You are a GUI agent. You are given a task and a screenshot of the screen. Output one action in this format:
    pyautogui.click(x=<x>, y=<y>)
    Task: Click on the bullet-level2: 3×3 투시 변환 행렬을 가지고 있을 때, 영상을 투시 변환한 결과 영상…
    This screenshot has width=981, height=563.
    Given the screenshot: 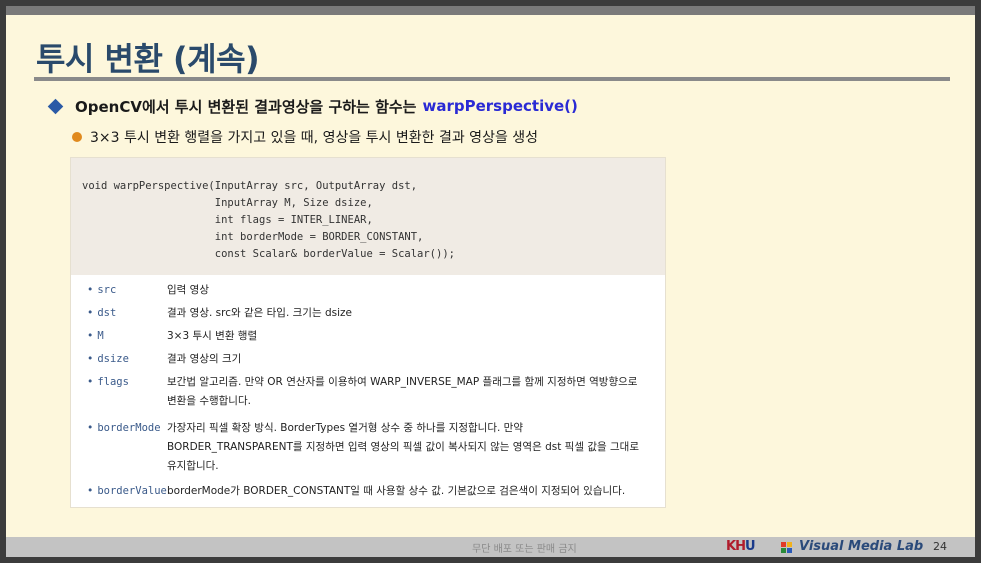 What is the action you would take?
    pyautogui.click(x=305, y=137)
    